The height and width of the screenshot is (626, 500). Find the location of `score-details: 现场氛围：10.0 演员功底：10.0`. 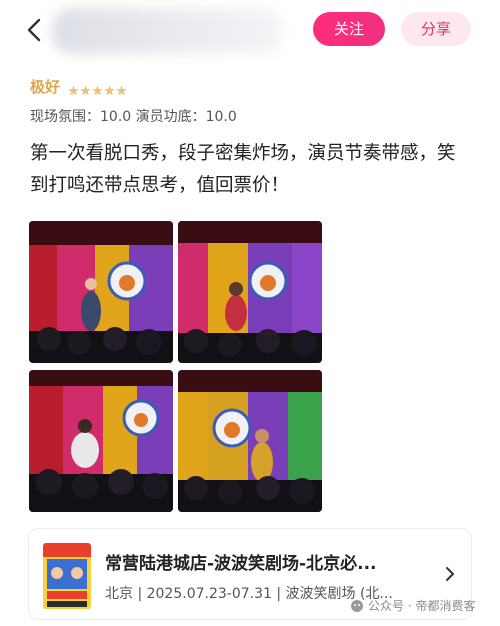

score-details: 现场氛围：10.0 演员功底：10.0 is located at coordinates (133, 117).